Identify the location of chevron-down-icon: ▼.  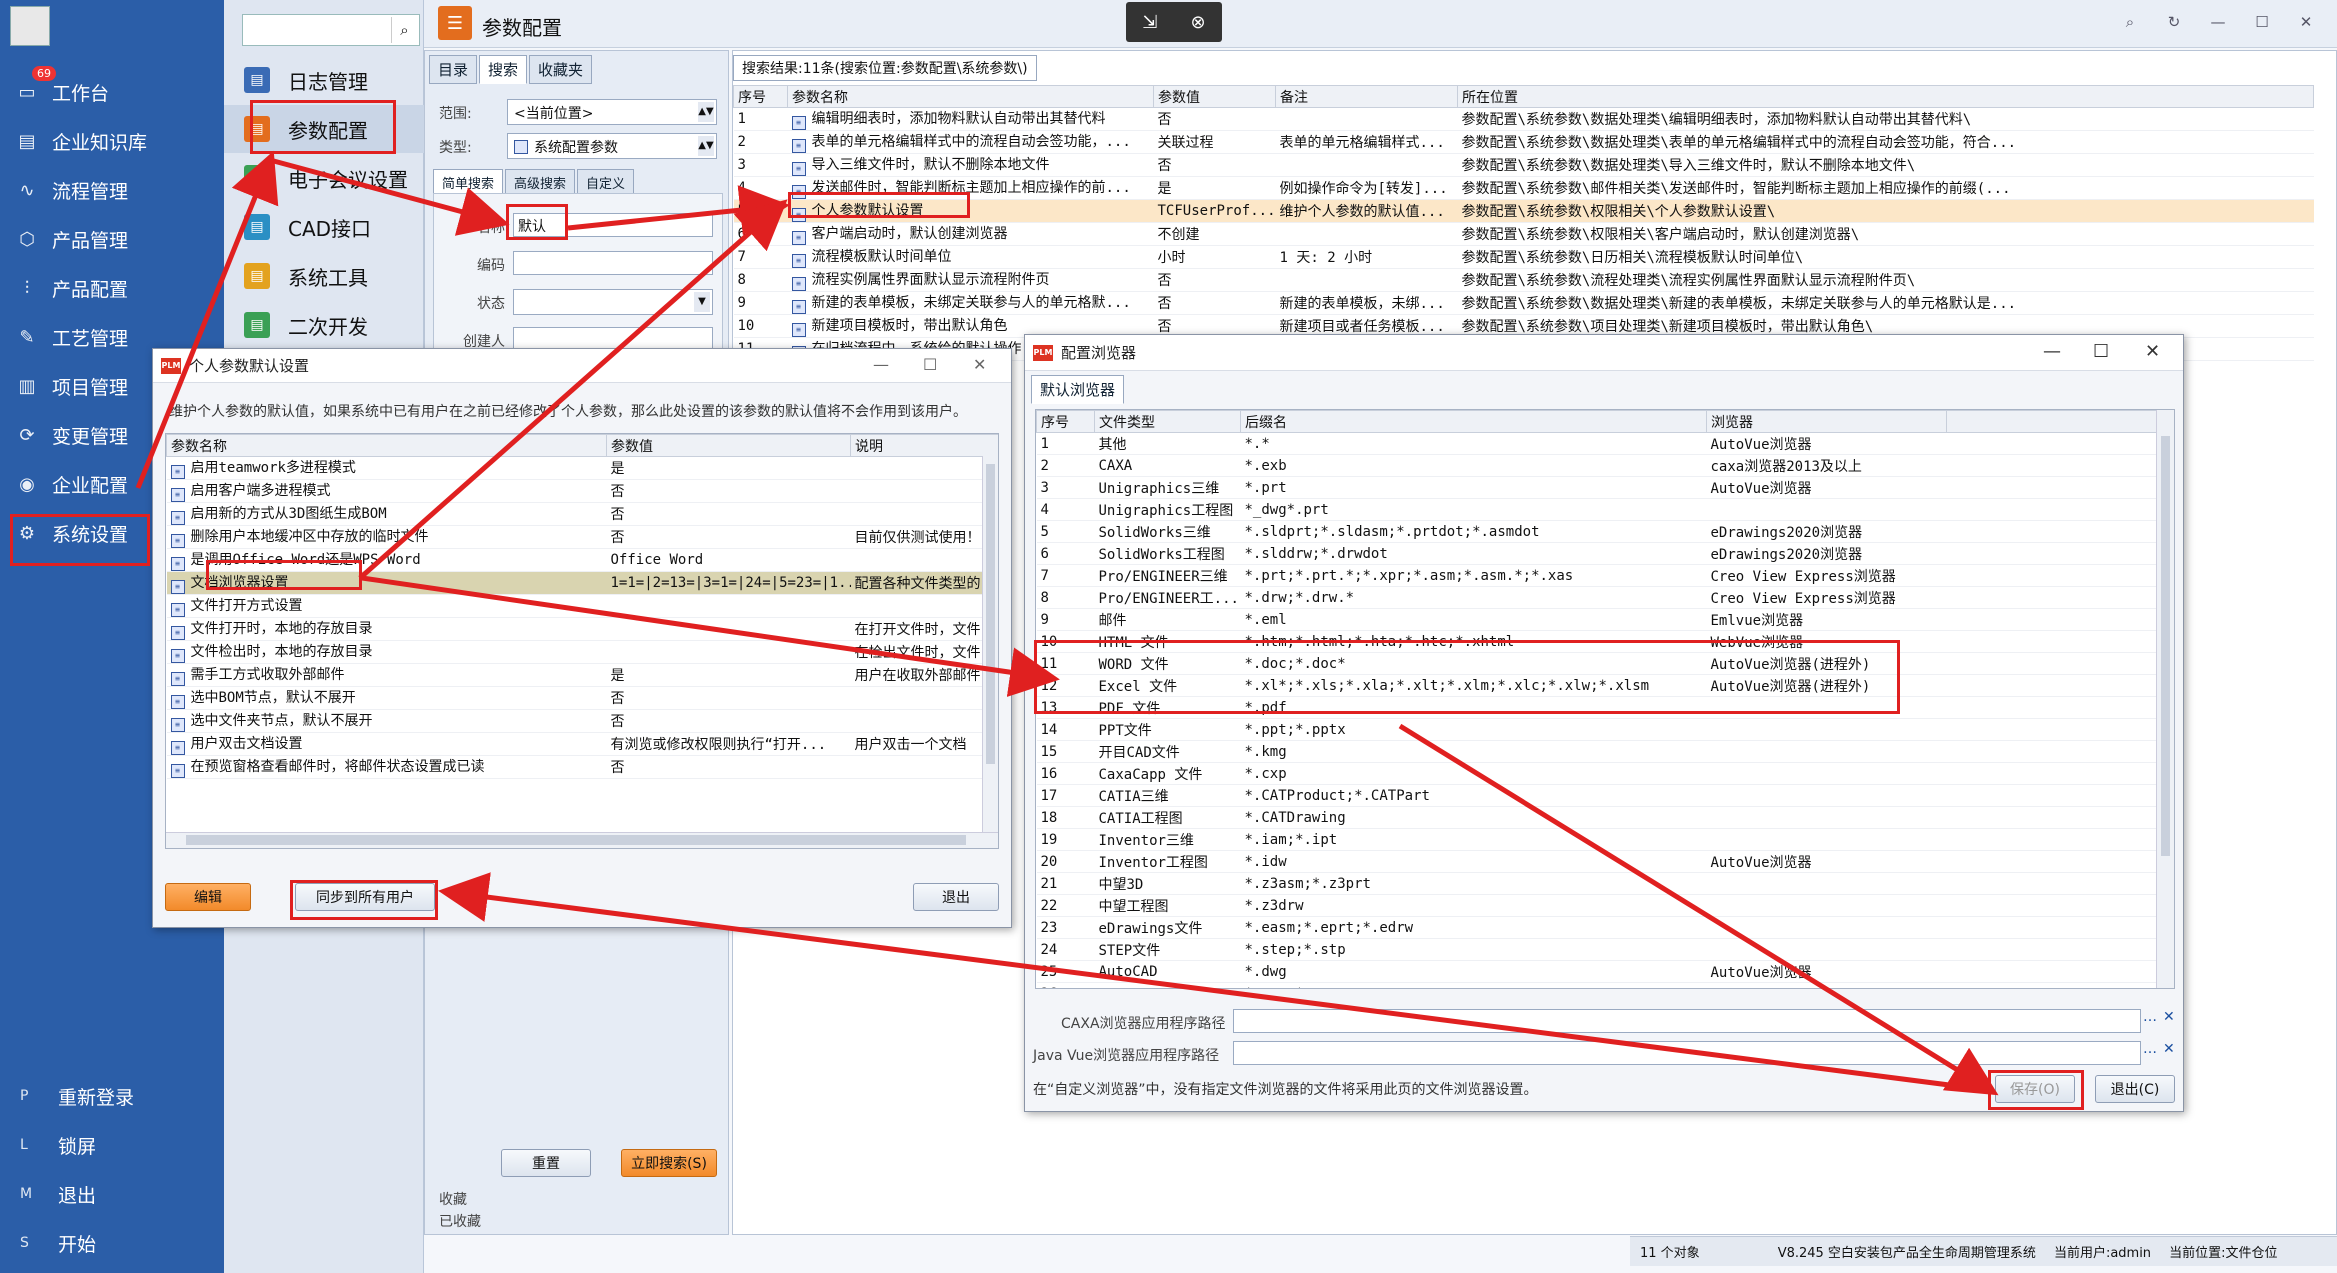
(702, 302).